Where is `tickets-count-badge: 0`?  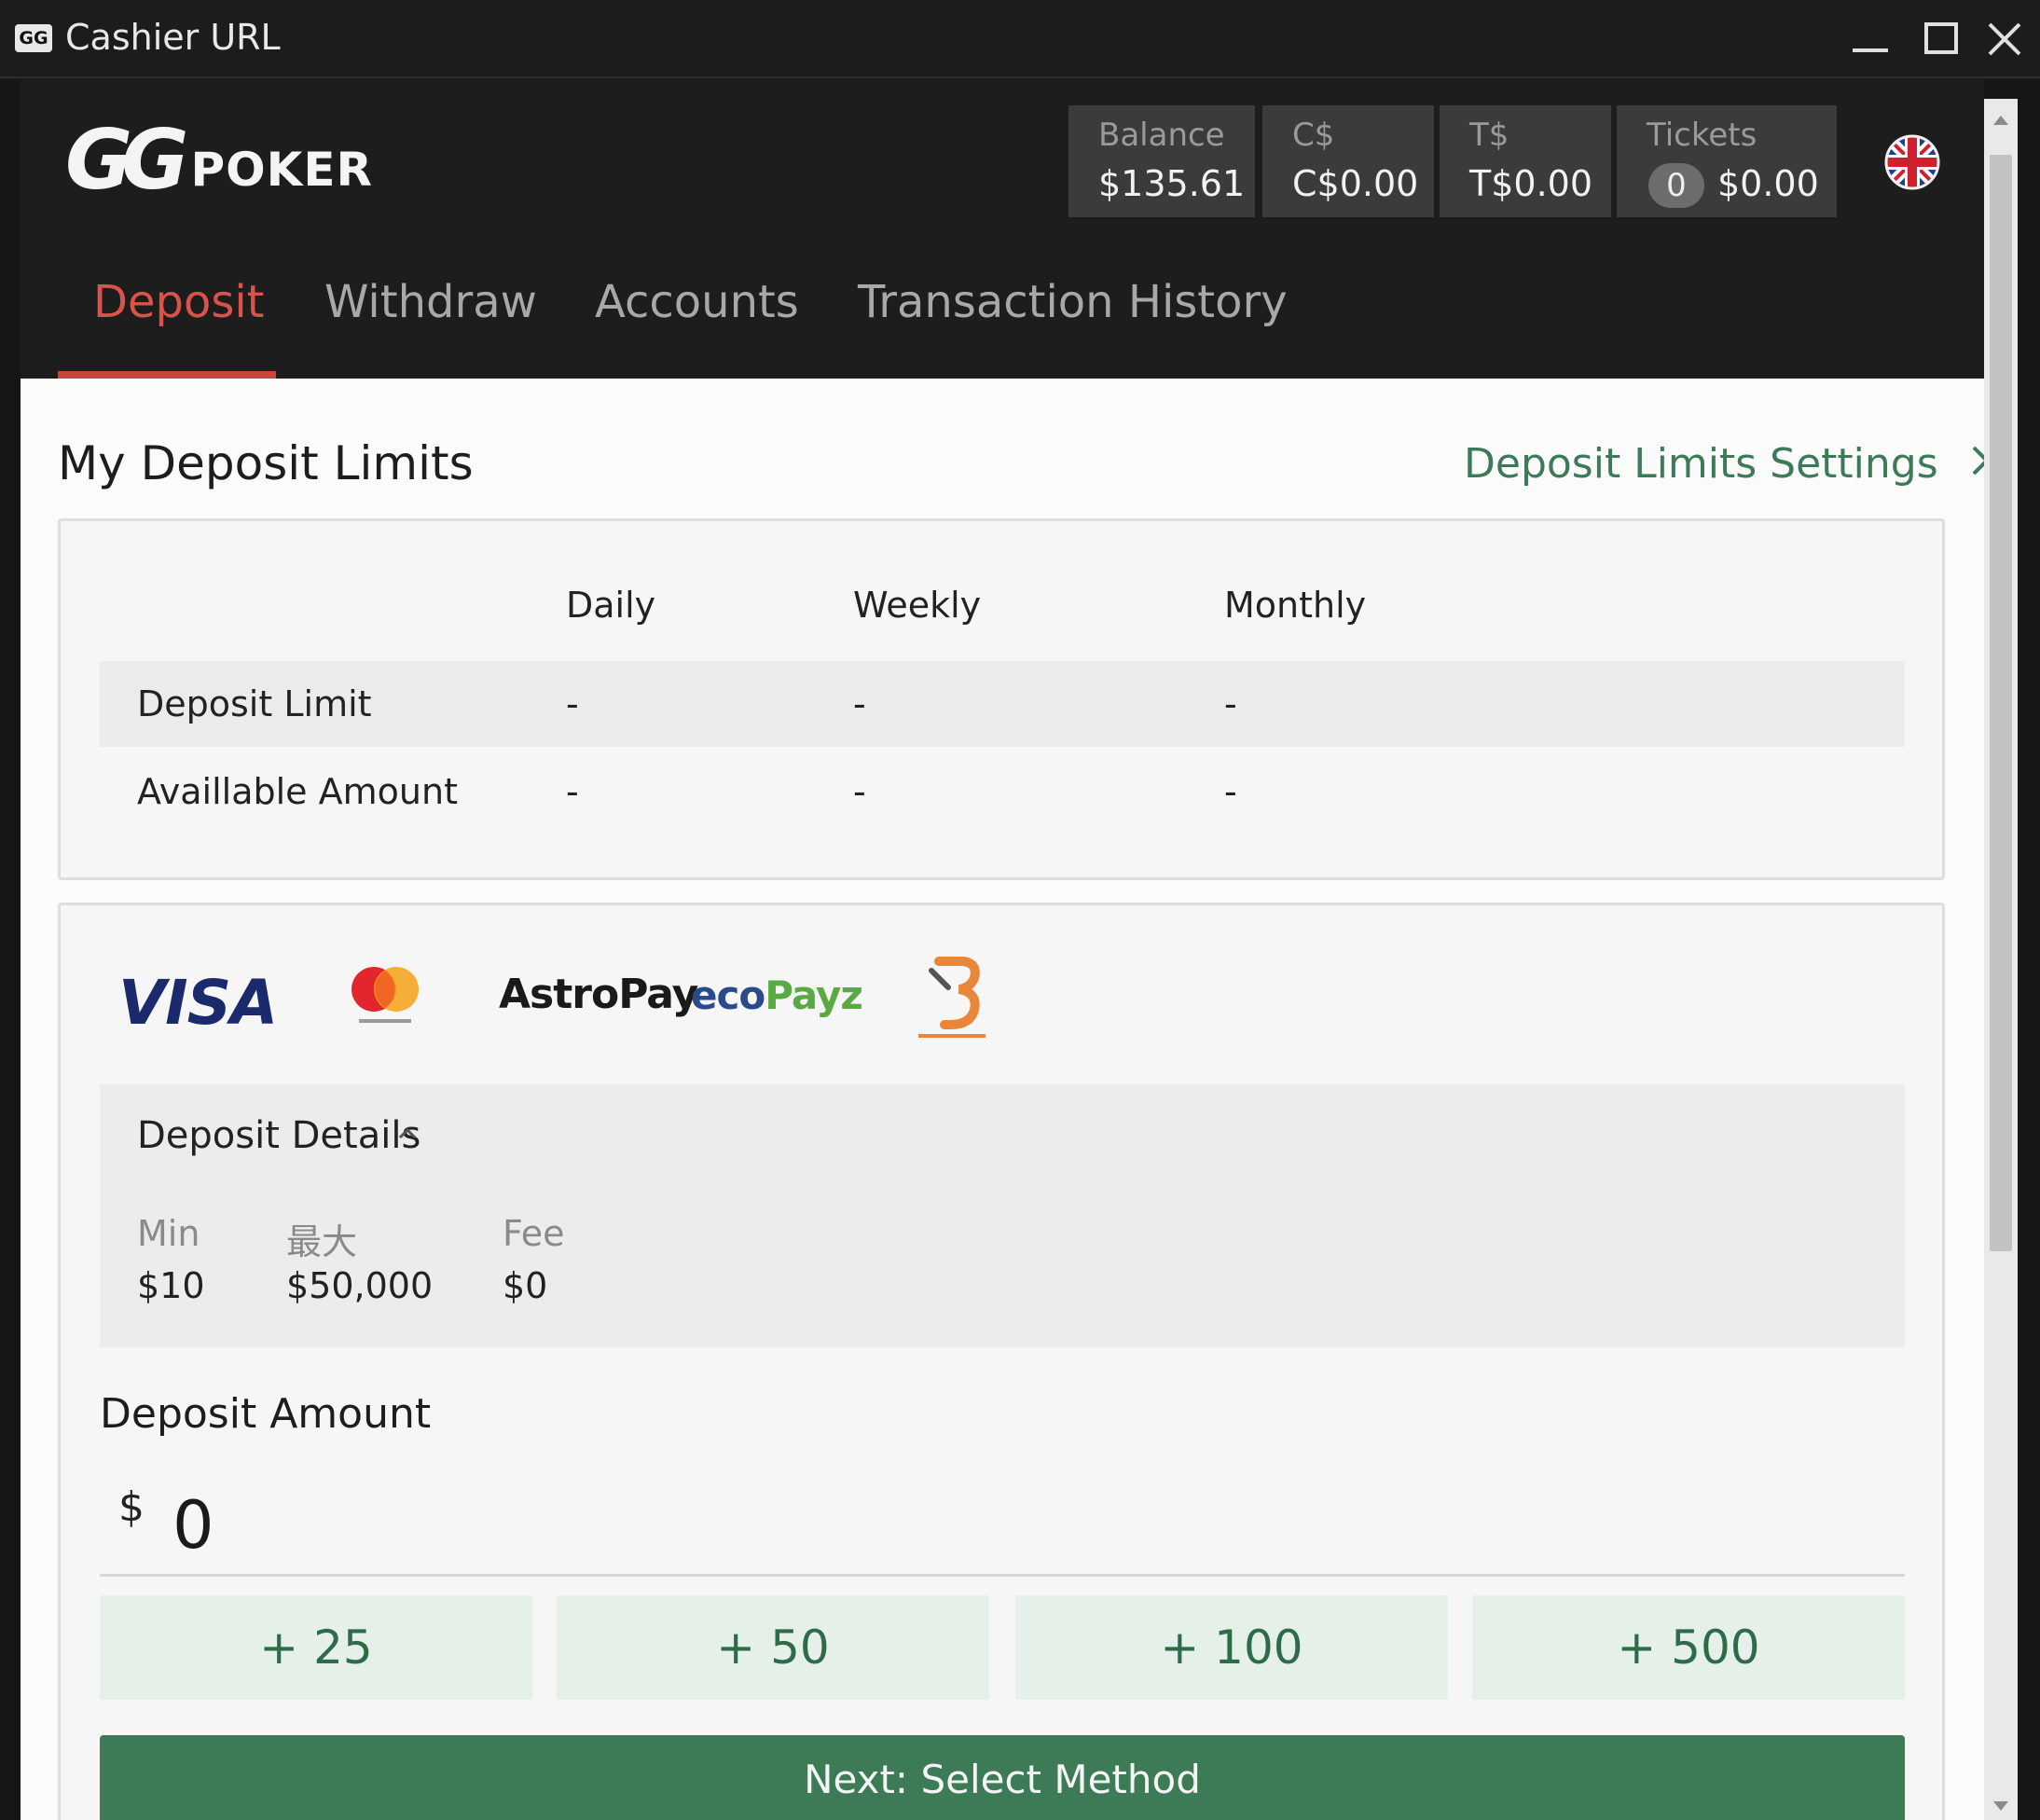 tickets-count-badge: 0 is located at coordinates (1676, 185).